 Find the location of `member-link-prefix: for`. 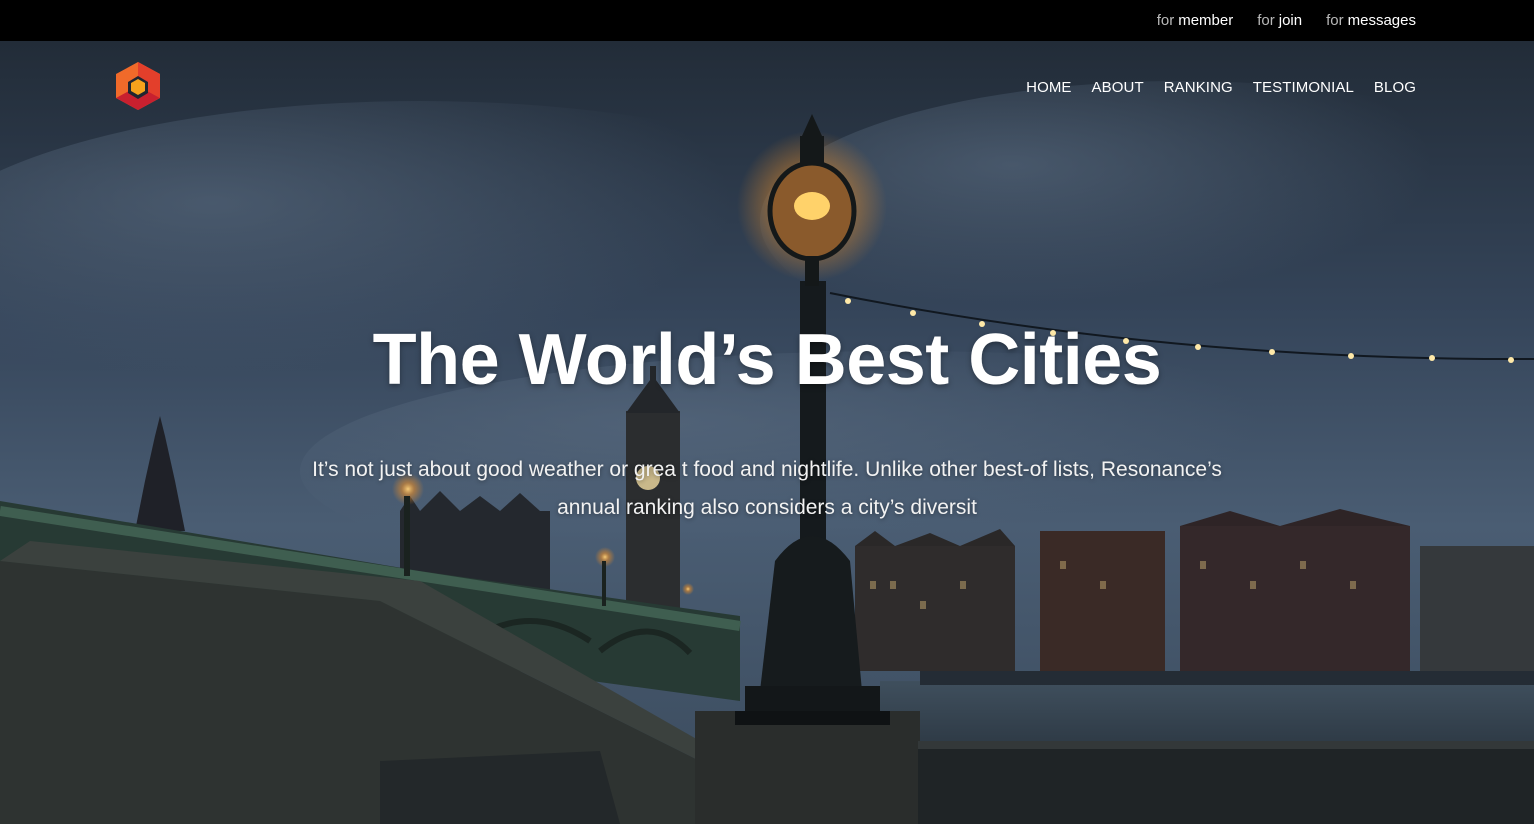

member-link-prefix: for is located at coordinates (1165, 20).